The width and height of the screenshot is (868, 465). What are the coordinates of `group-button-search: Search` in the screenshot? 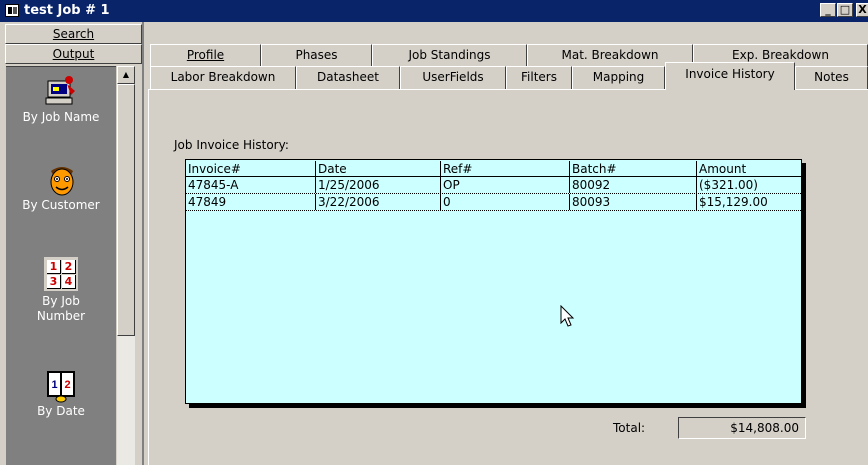 It's located at (73, 34).